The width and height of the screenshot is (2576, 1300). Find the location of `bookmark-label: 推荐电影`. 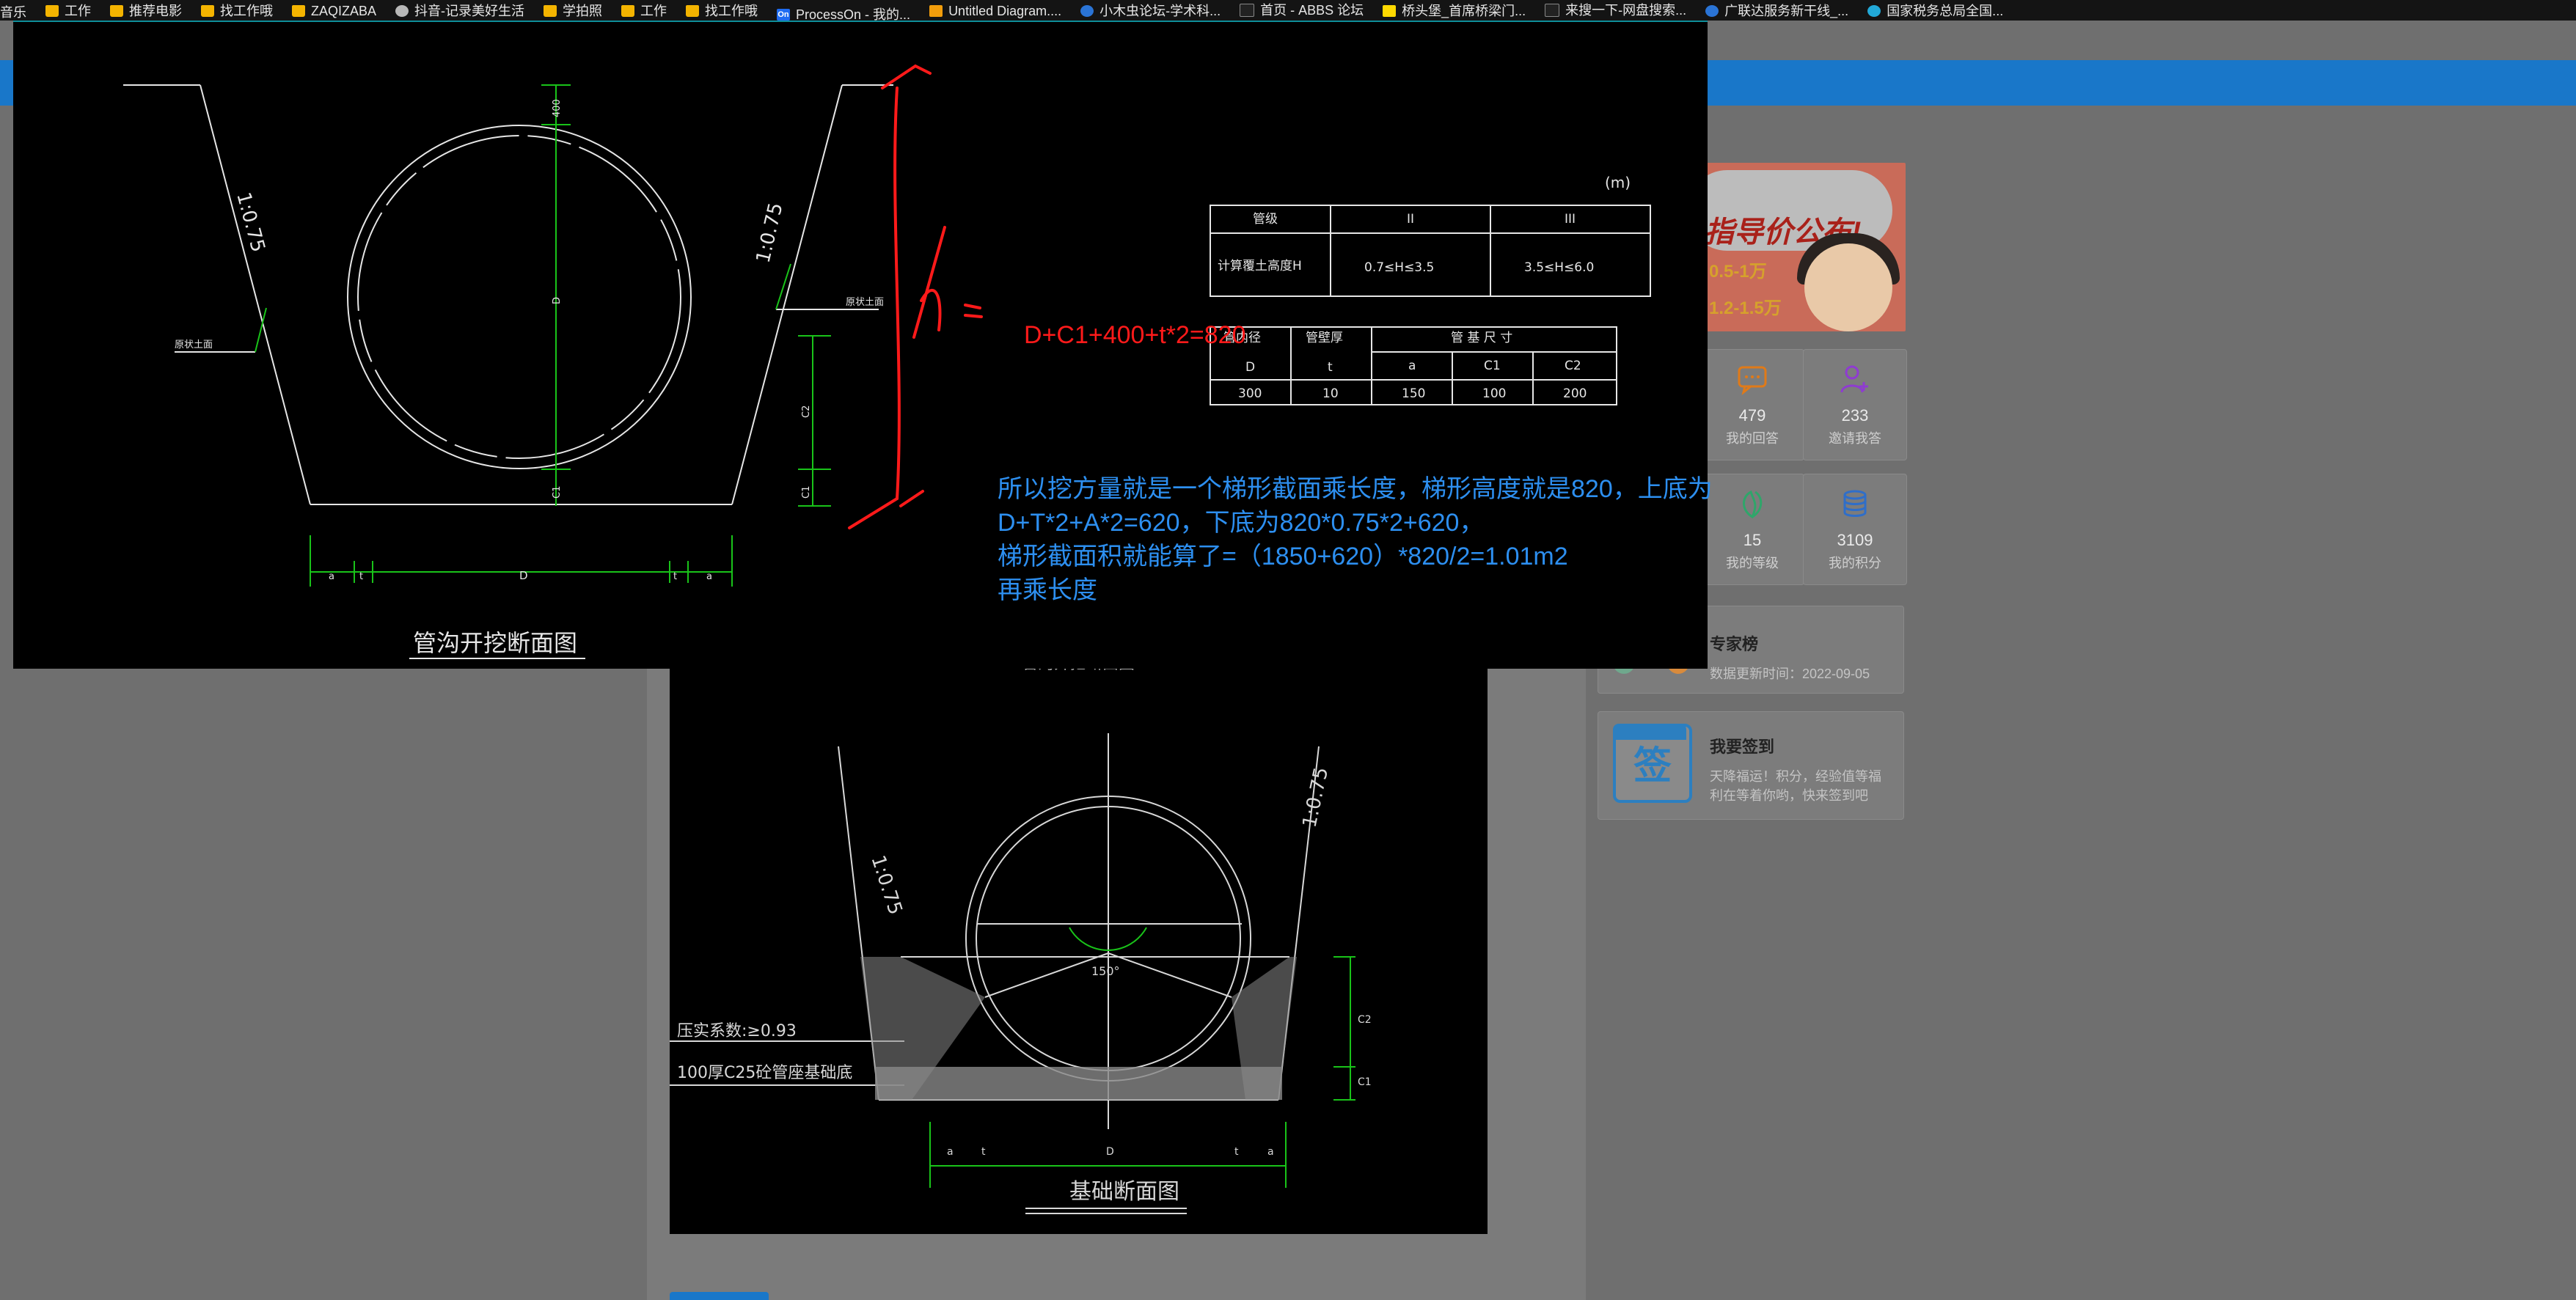

bookmark-label: 推荐电影 is located at coordinates (155, 11).